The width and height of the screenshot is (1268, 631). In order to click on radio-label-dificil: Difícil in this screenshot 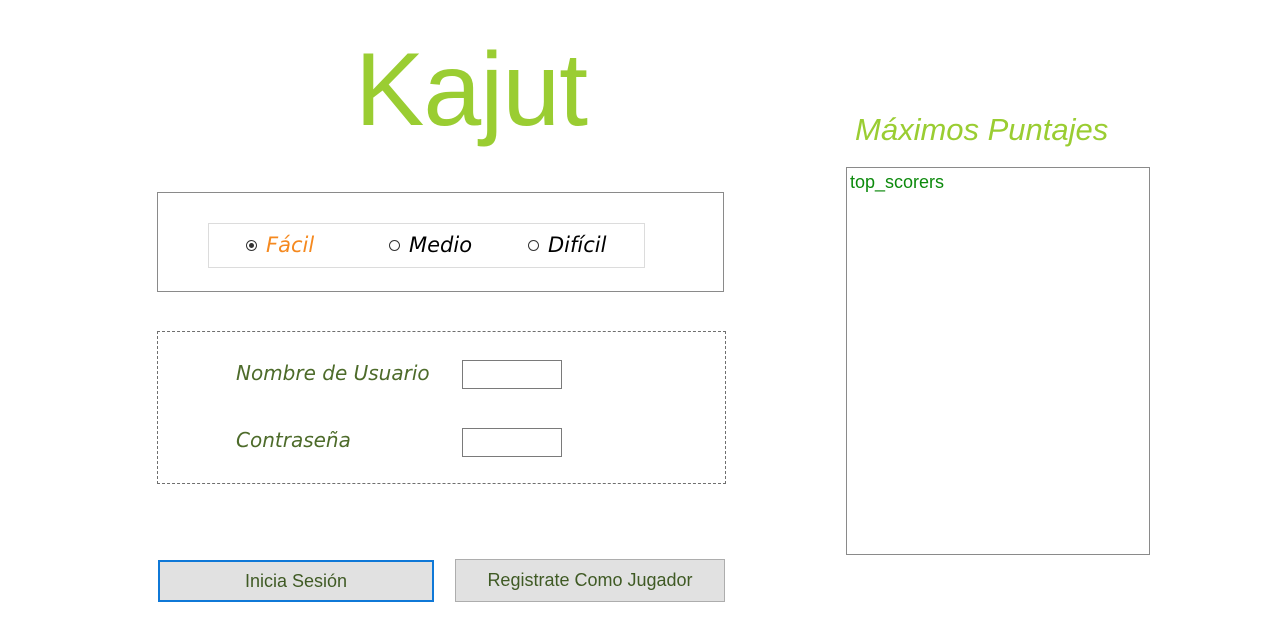, I will do `click(577, 245)`.